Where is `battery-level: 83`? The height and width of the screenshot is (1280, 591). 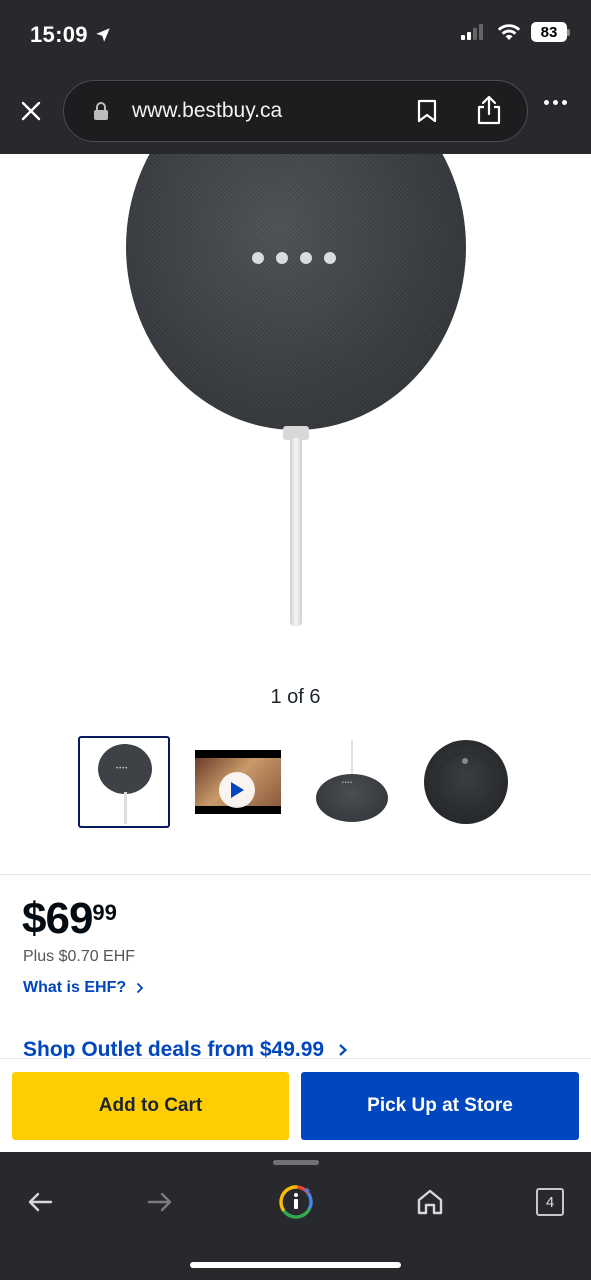 battery-level: 83 is located at coordinates (549, 32).